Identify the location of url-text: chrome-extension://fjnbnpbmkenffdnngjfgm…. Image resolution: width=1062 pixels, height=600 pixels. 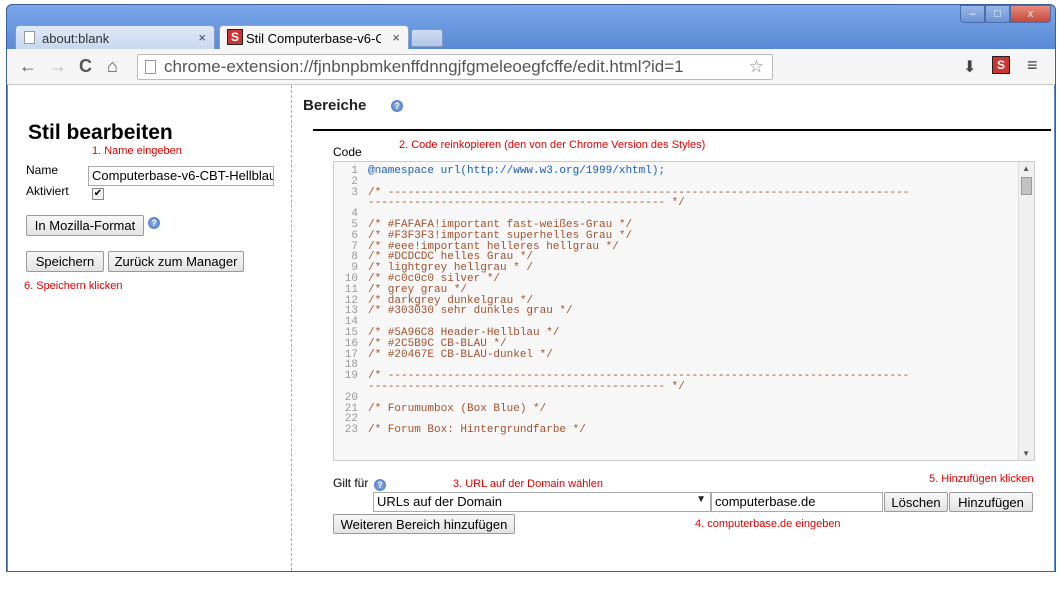
(424, 66).